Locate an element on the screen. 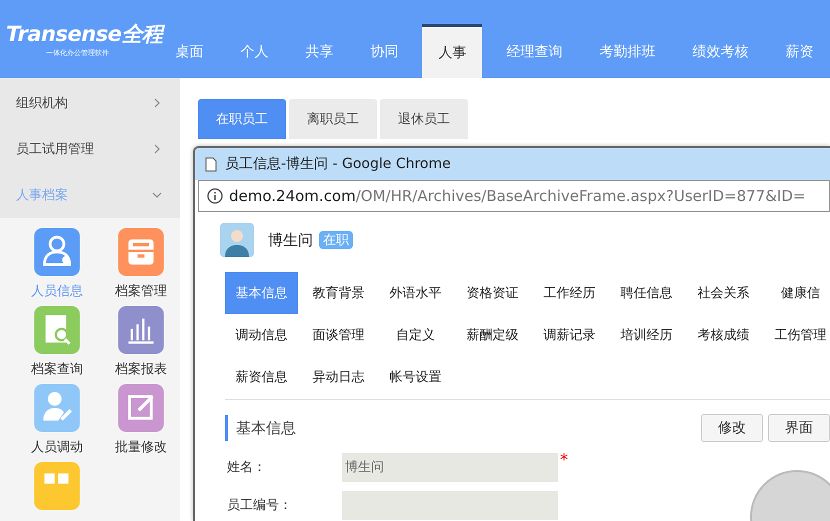 The image size is (830, 521). page-icon is located at coordinates (211, 164).